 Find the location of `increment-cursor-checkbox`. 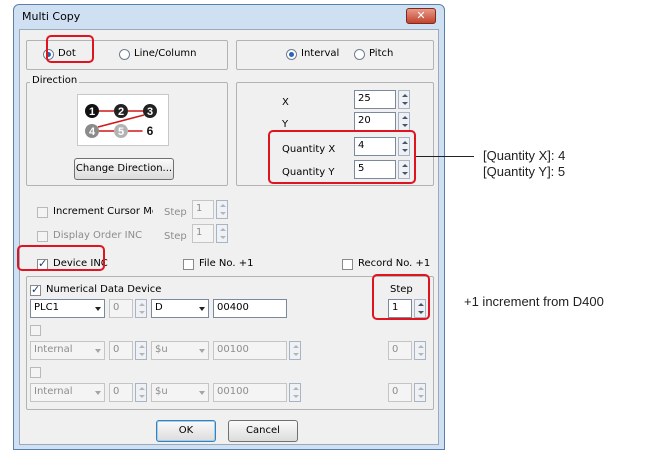

increment-cursor-checkbox is located at coordinates (42, 212).